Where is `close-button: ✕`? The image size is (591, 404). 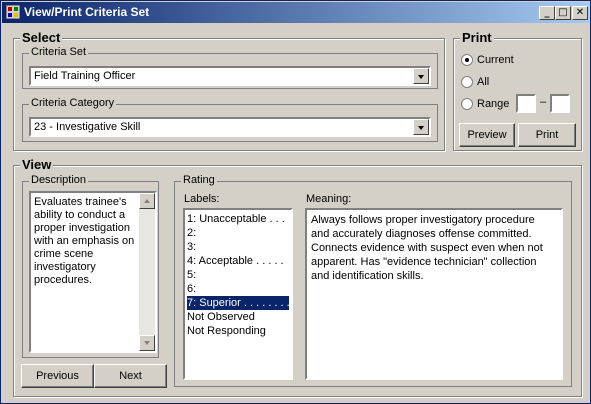
close-button: ✕ is located at coordinates (580, 13).